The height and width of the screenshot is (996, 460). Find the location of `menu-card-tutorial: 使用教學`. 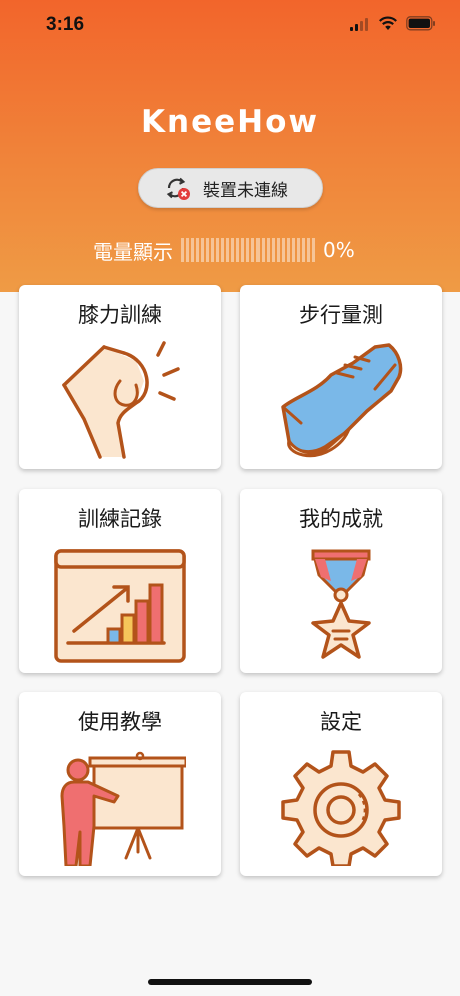

menu-card-tutorial: 使用教學 is located at coordinates (120, 784).